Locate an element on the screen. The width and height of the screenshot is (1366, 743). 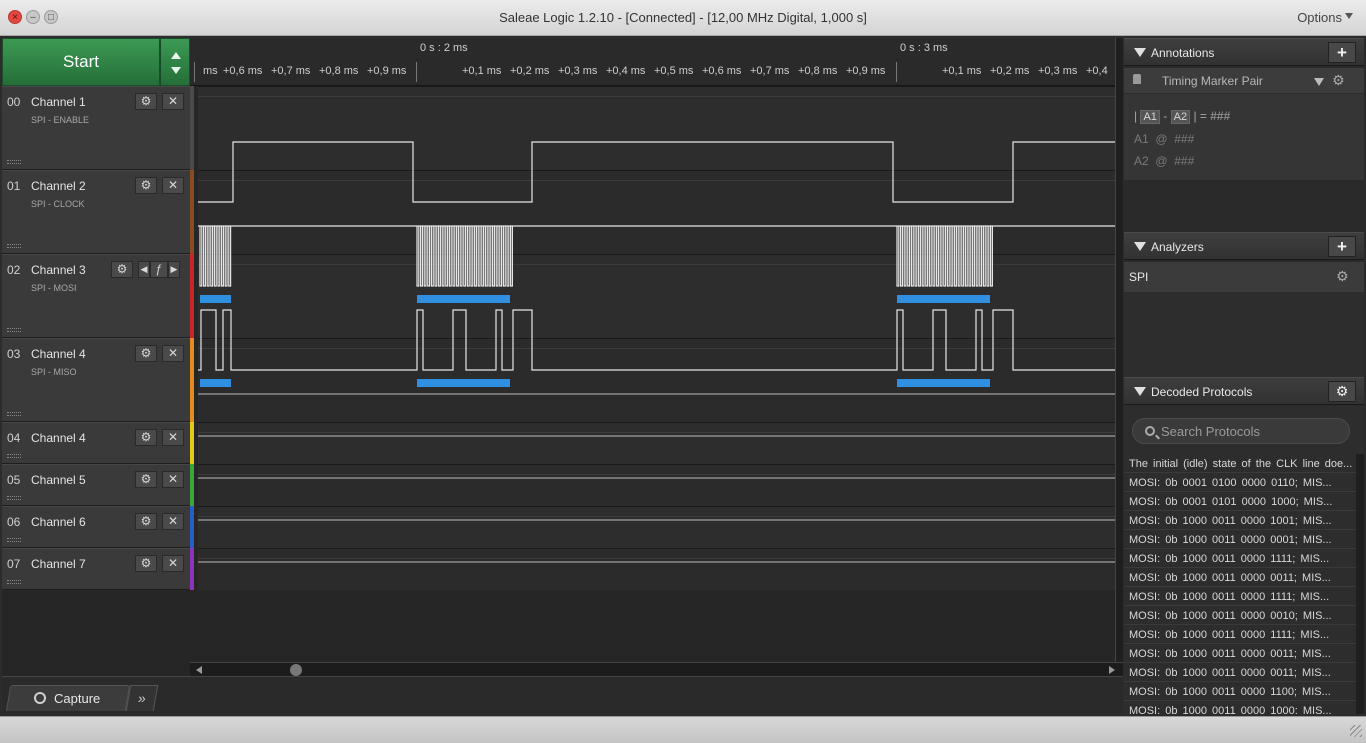
channel-name: Channel 6 is located at coordinates (58, 522).